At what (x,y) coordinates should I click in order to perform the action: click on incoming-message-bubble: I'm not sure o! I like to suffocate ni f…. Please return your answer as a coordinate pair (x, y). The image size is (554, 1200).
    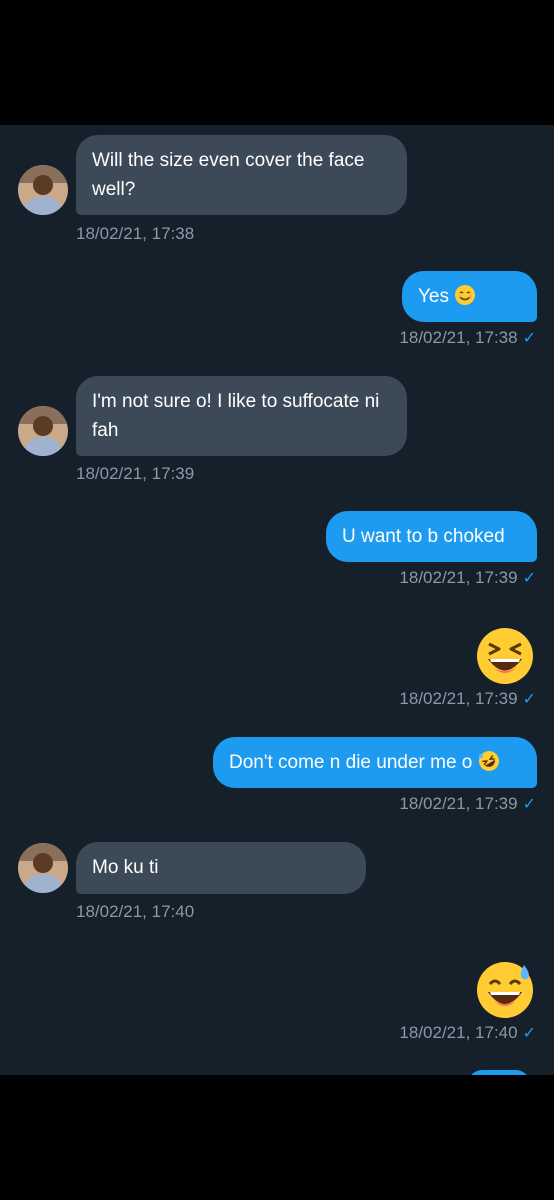
    Looking at the image, I should click on (241, 416).